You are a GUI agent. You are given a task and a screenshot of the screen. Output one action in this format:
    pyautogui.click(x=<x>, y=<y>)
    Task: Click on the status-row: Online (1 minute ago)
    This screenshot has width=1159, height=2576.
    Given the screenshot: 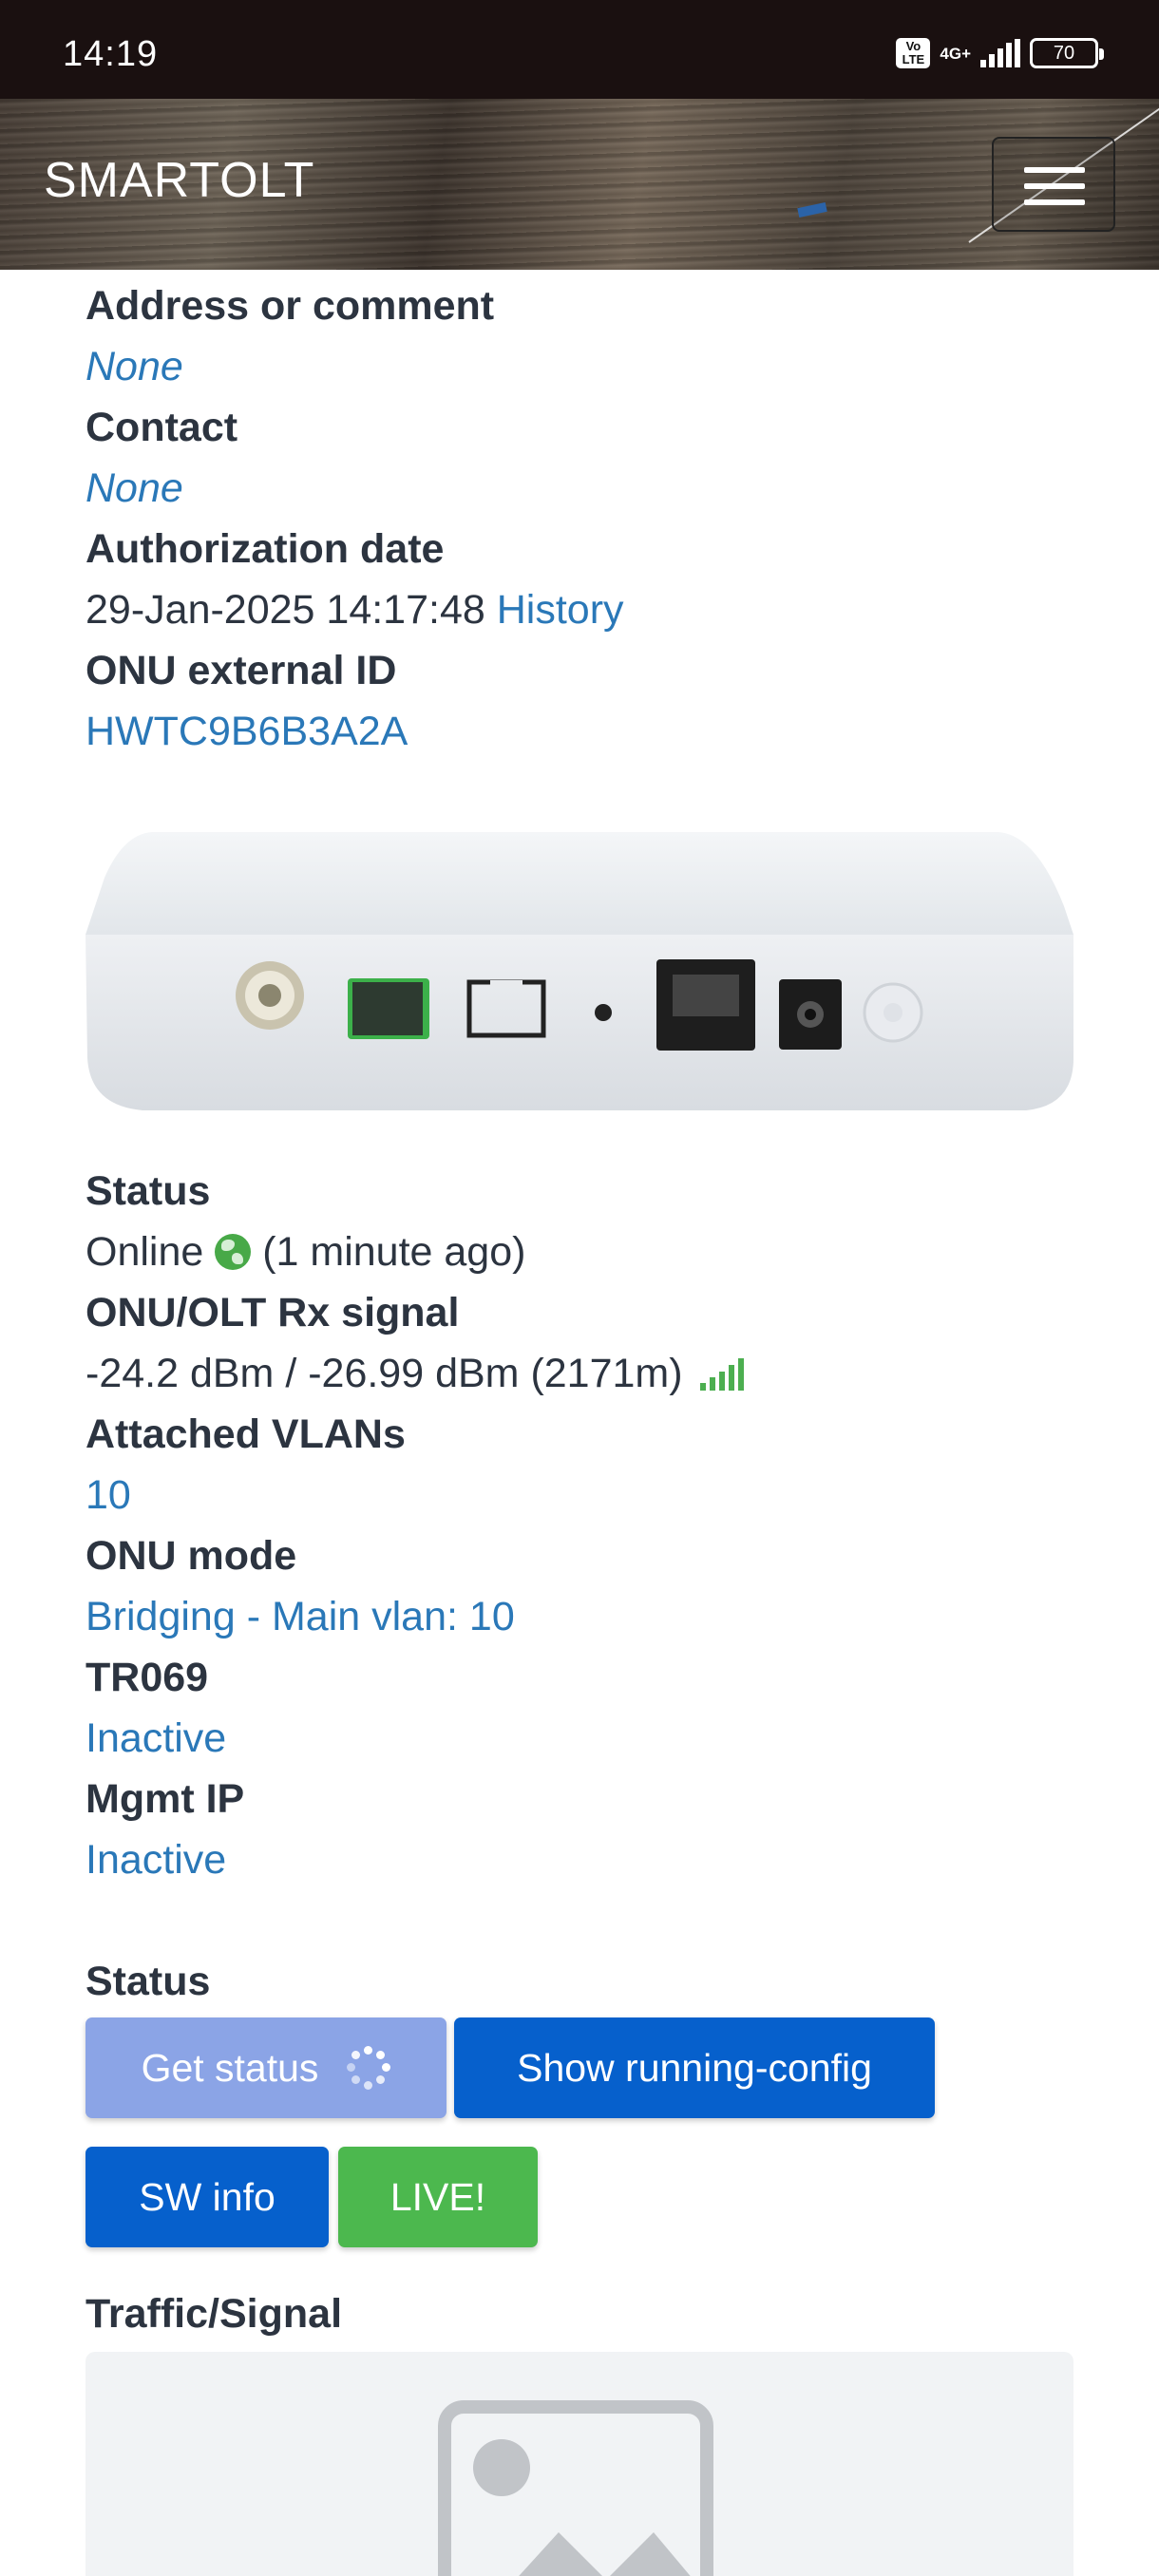 What is the action you would take?
    pyautogui.click(x=305, y=1252)
    